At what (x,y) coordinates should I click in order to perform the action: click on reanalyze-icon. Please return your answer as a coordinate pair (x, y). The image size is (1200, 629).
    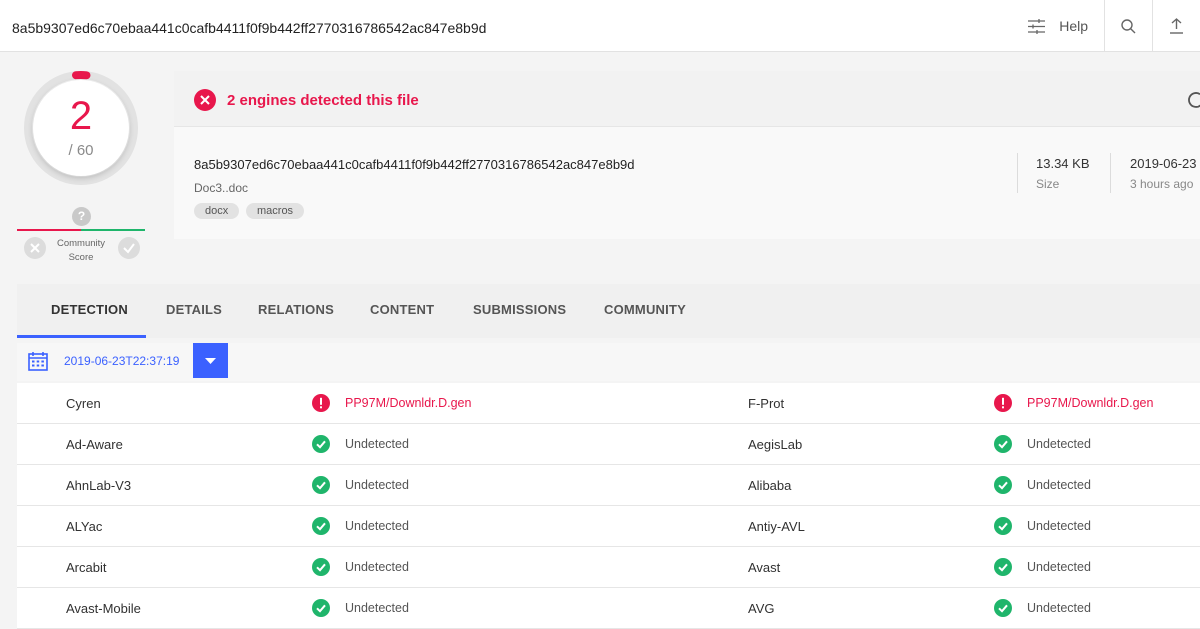
    Looking at the image, I should click on (1194, 100).